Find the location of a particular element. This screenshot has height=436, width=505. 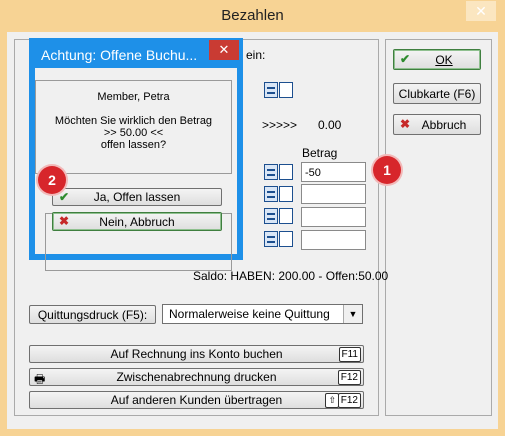

nein-label: Nein, Abbruch is located at coordinates (137, 221).